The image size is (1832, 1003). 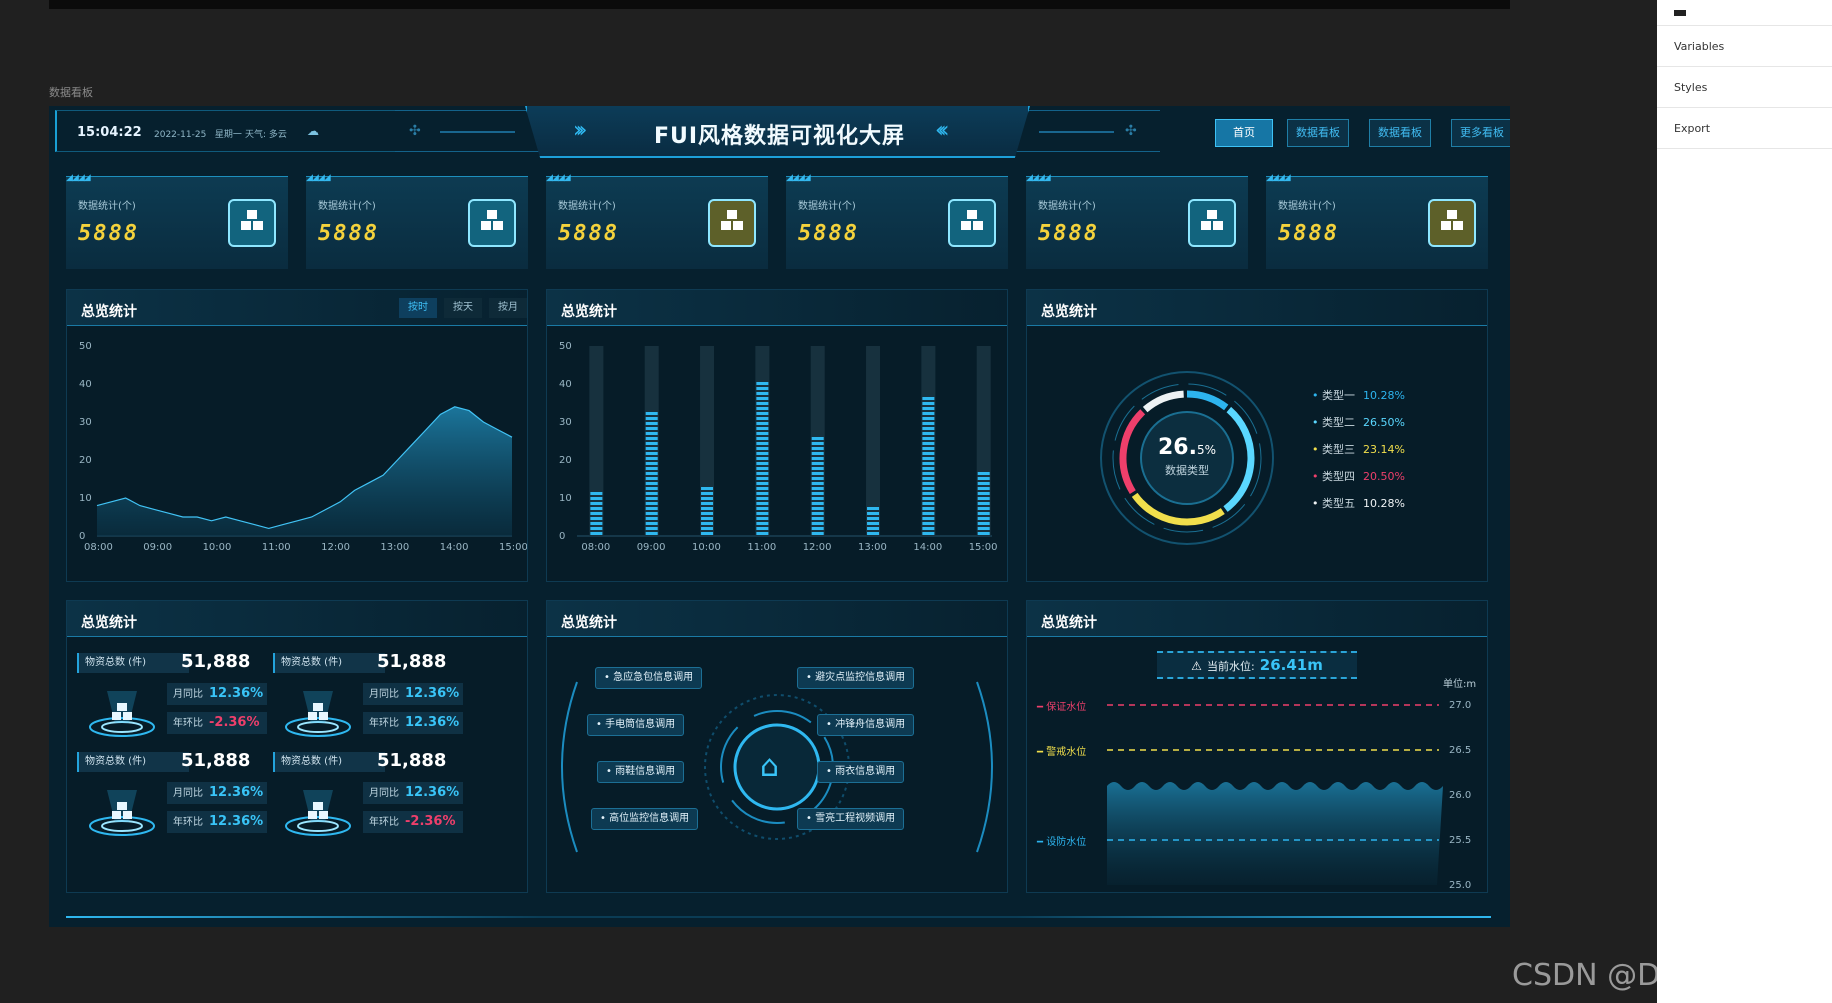 What do you see at coordinates (1744, 501) in the screenshot?
I see `editor-side-panel: Variables Styles Export` at bounding box center [1744, 501].